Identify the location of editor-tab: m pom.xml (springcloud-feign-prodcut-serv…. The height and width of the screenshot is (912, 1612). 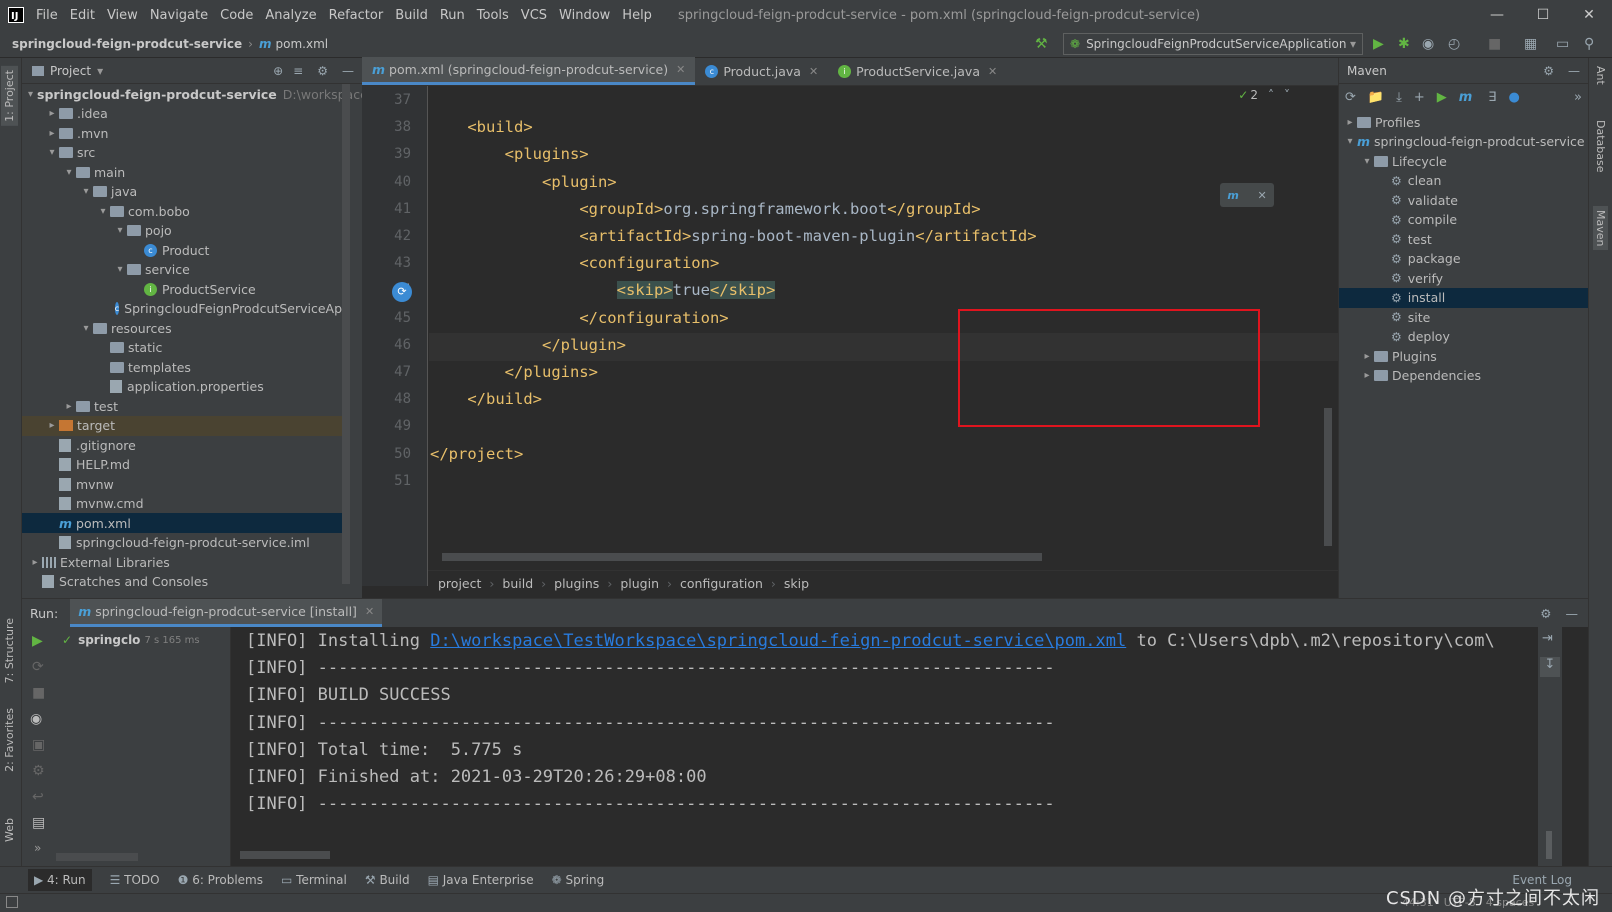
(529, 71).